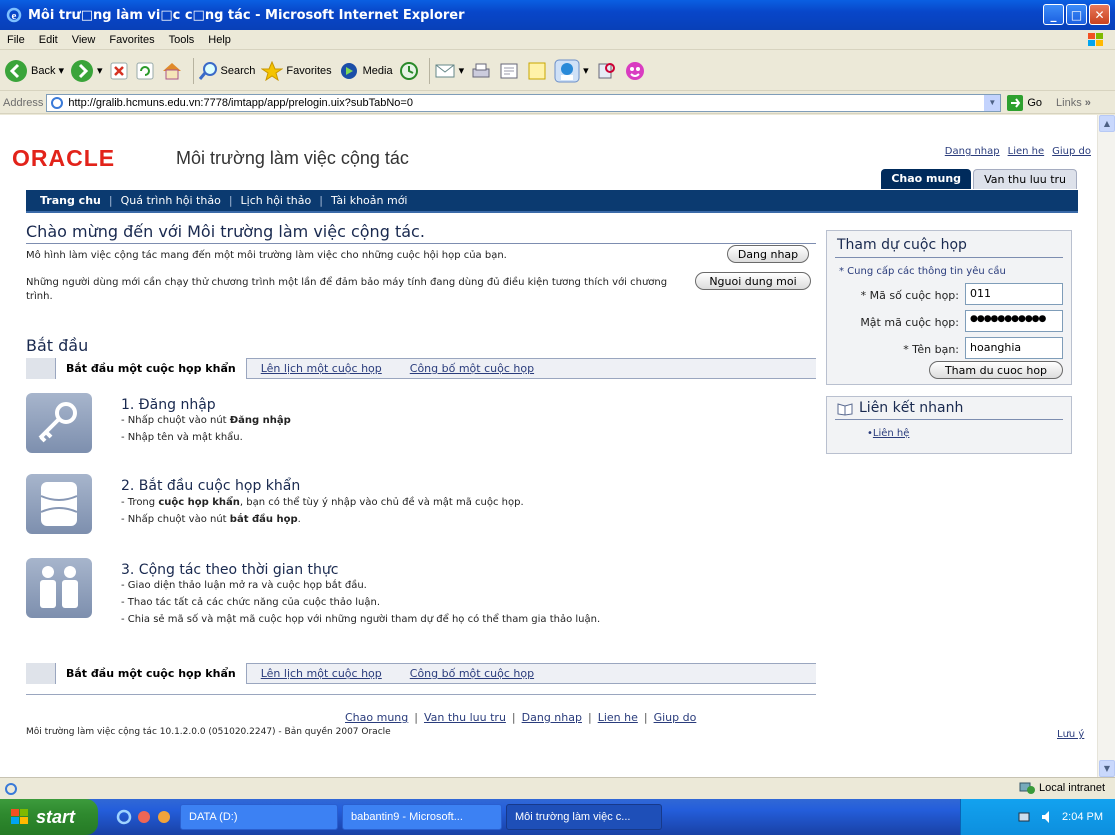 This screenshot has width=1115, height=835. What do you see at coordinates (1106, 446) in the screenshot?
I see `vertical-scrollbar: ▲ ▼` at bounding box center [1106, 446].